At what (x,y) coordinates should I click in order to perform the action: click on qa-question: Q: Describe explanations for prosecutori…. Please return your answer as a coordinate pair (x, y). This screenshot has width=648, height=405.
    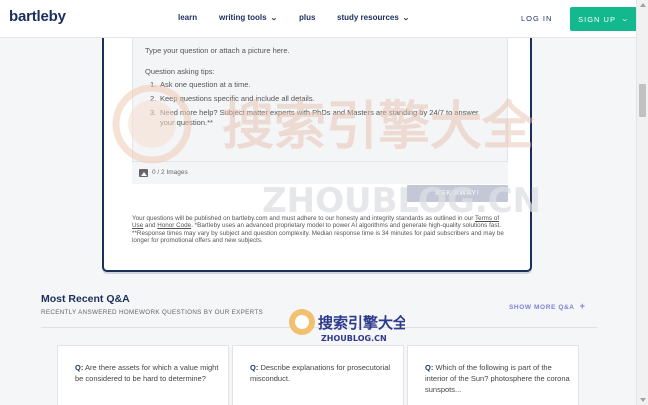
    Looking at the image, I should click on (324, 373).